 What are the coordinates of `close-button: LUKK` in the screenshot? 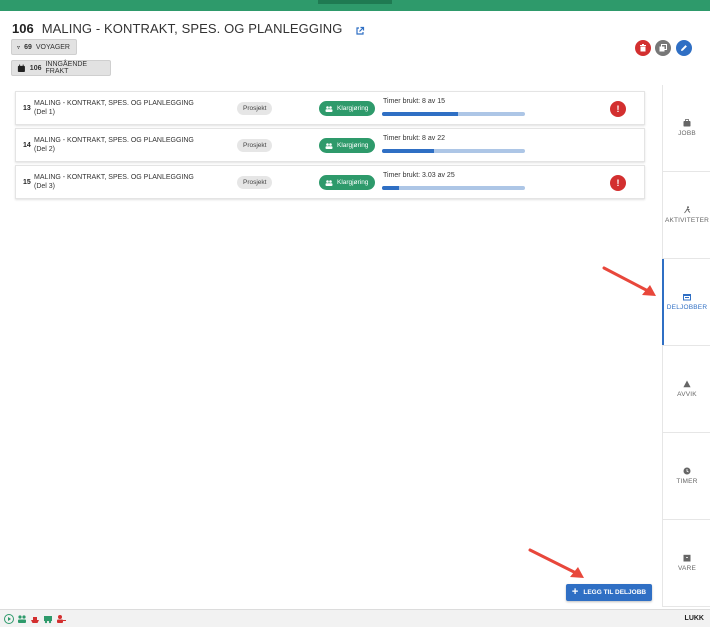 It's located at (694, 618).